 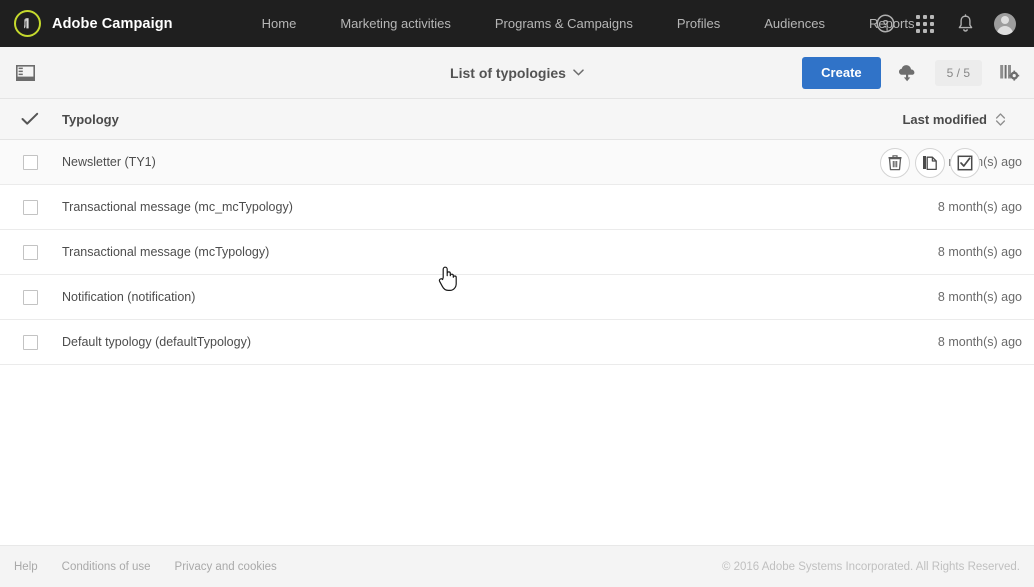 I want to click on toolbar-actions: Create 5 / 5, so click(x=912, y=72).